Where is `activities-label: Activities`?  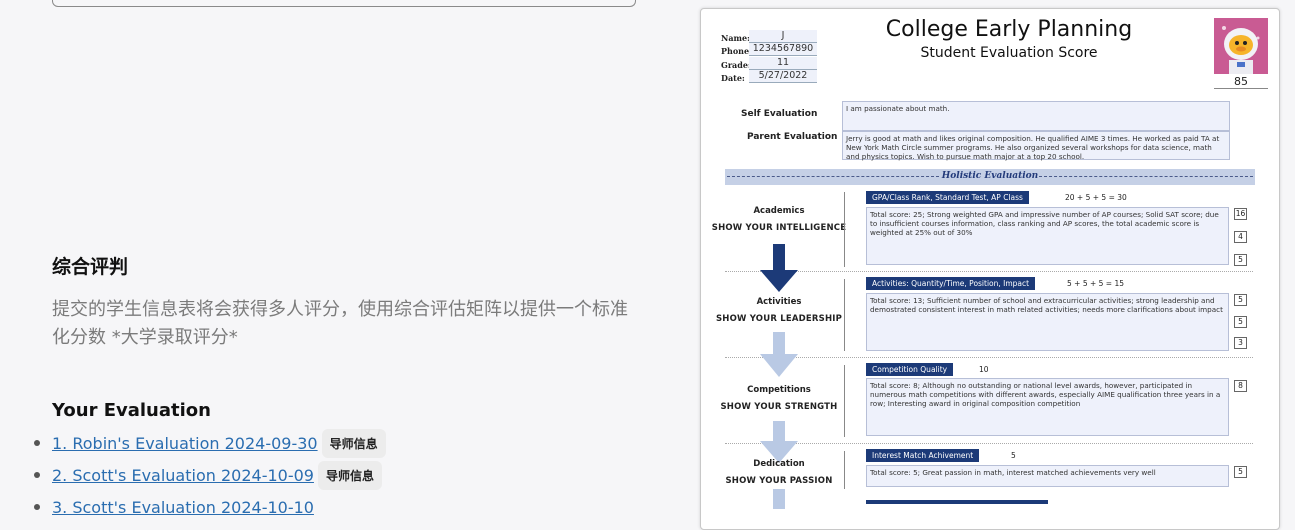 activities-label: Activities is located at coordinates (779, 302).